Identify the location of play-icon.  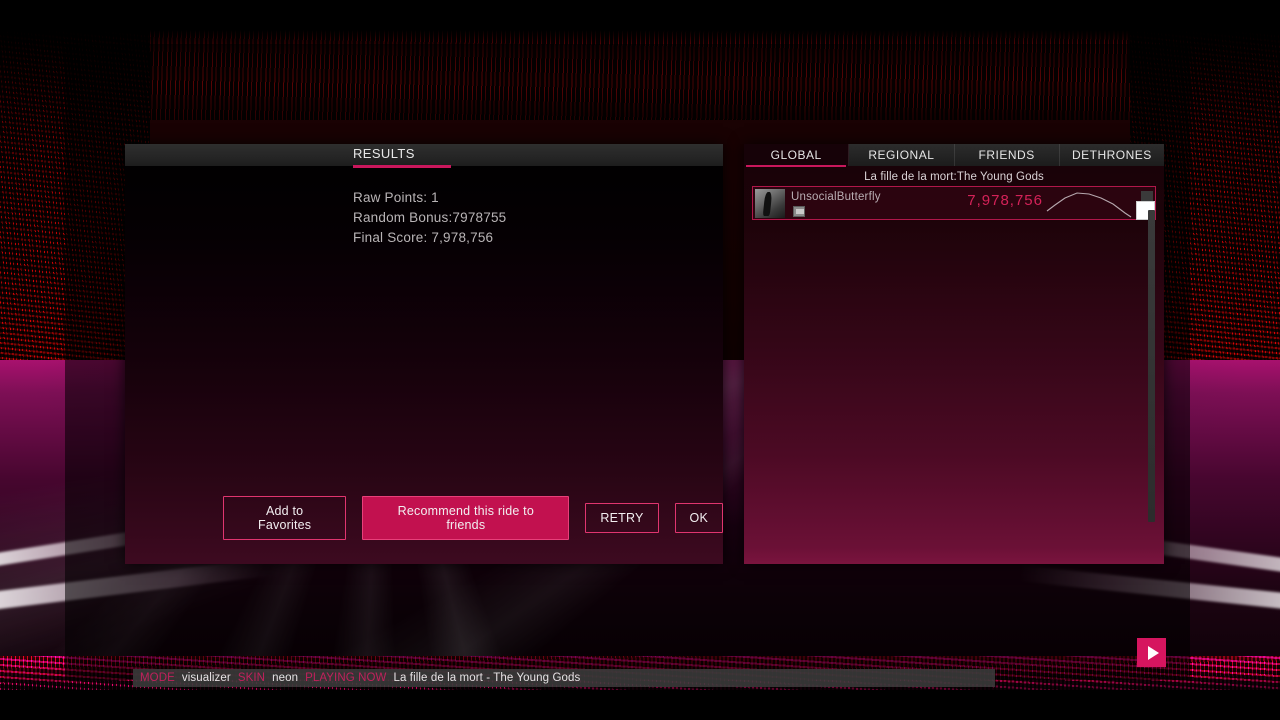
(1153, 652).